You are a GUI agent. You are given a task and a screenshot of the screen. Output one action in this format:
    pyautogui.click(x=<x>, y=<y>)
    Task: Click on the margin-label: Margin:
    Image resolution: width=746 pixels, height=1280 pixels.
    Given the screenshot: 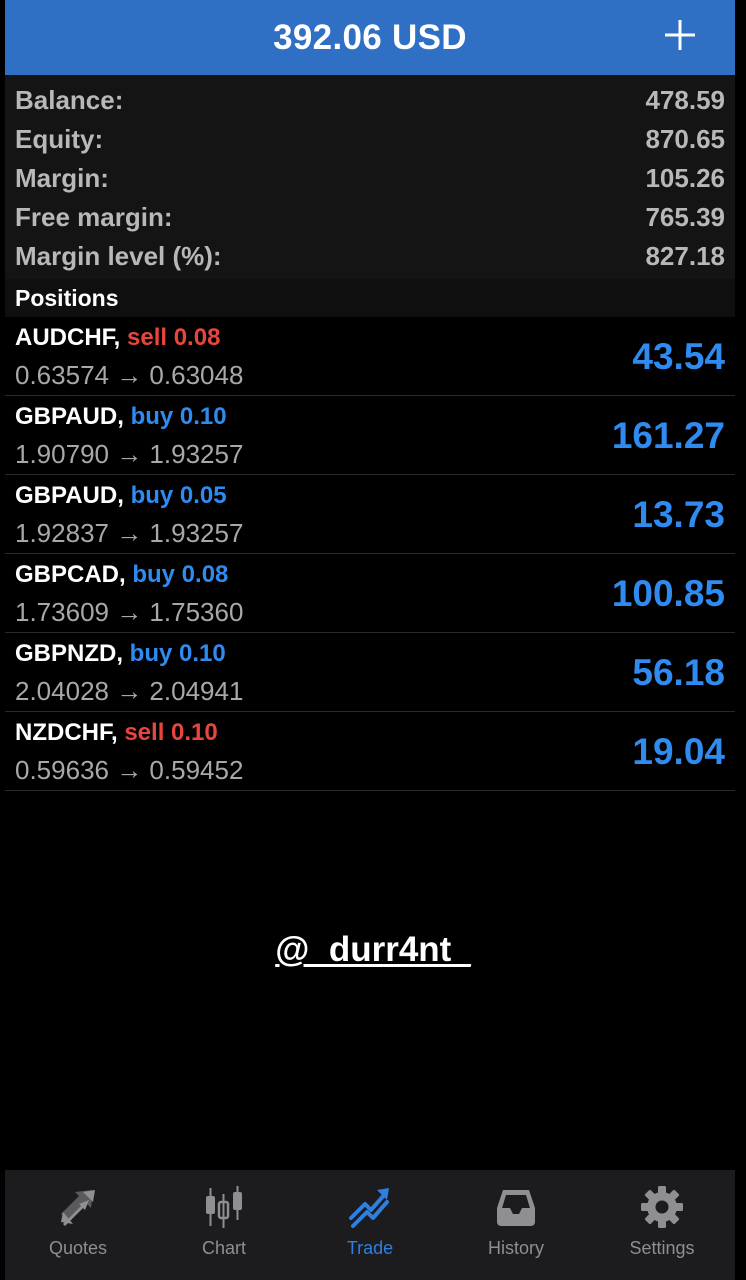 What is the action you would take?
    pyautogui.click(x=62, y=178)
    